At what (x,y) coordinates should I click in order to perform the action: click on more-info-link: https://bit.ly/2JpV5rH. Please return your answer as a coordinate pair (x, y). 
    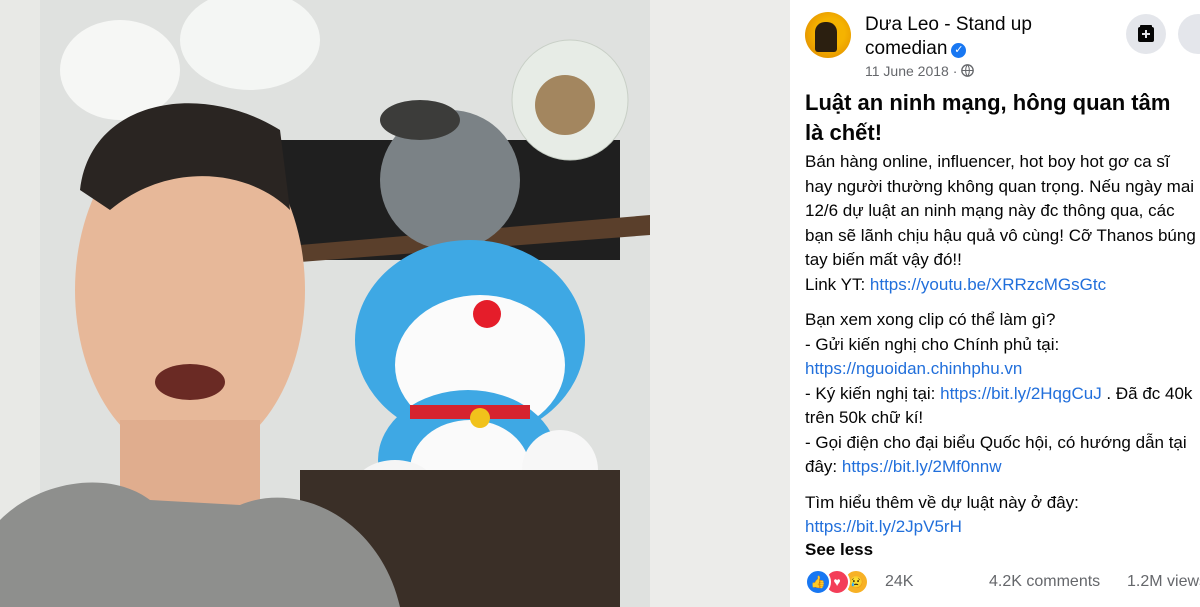
    Looking at the image, I should click on (883, 526).